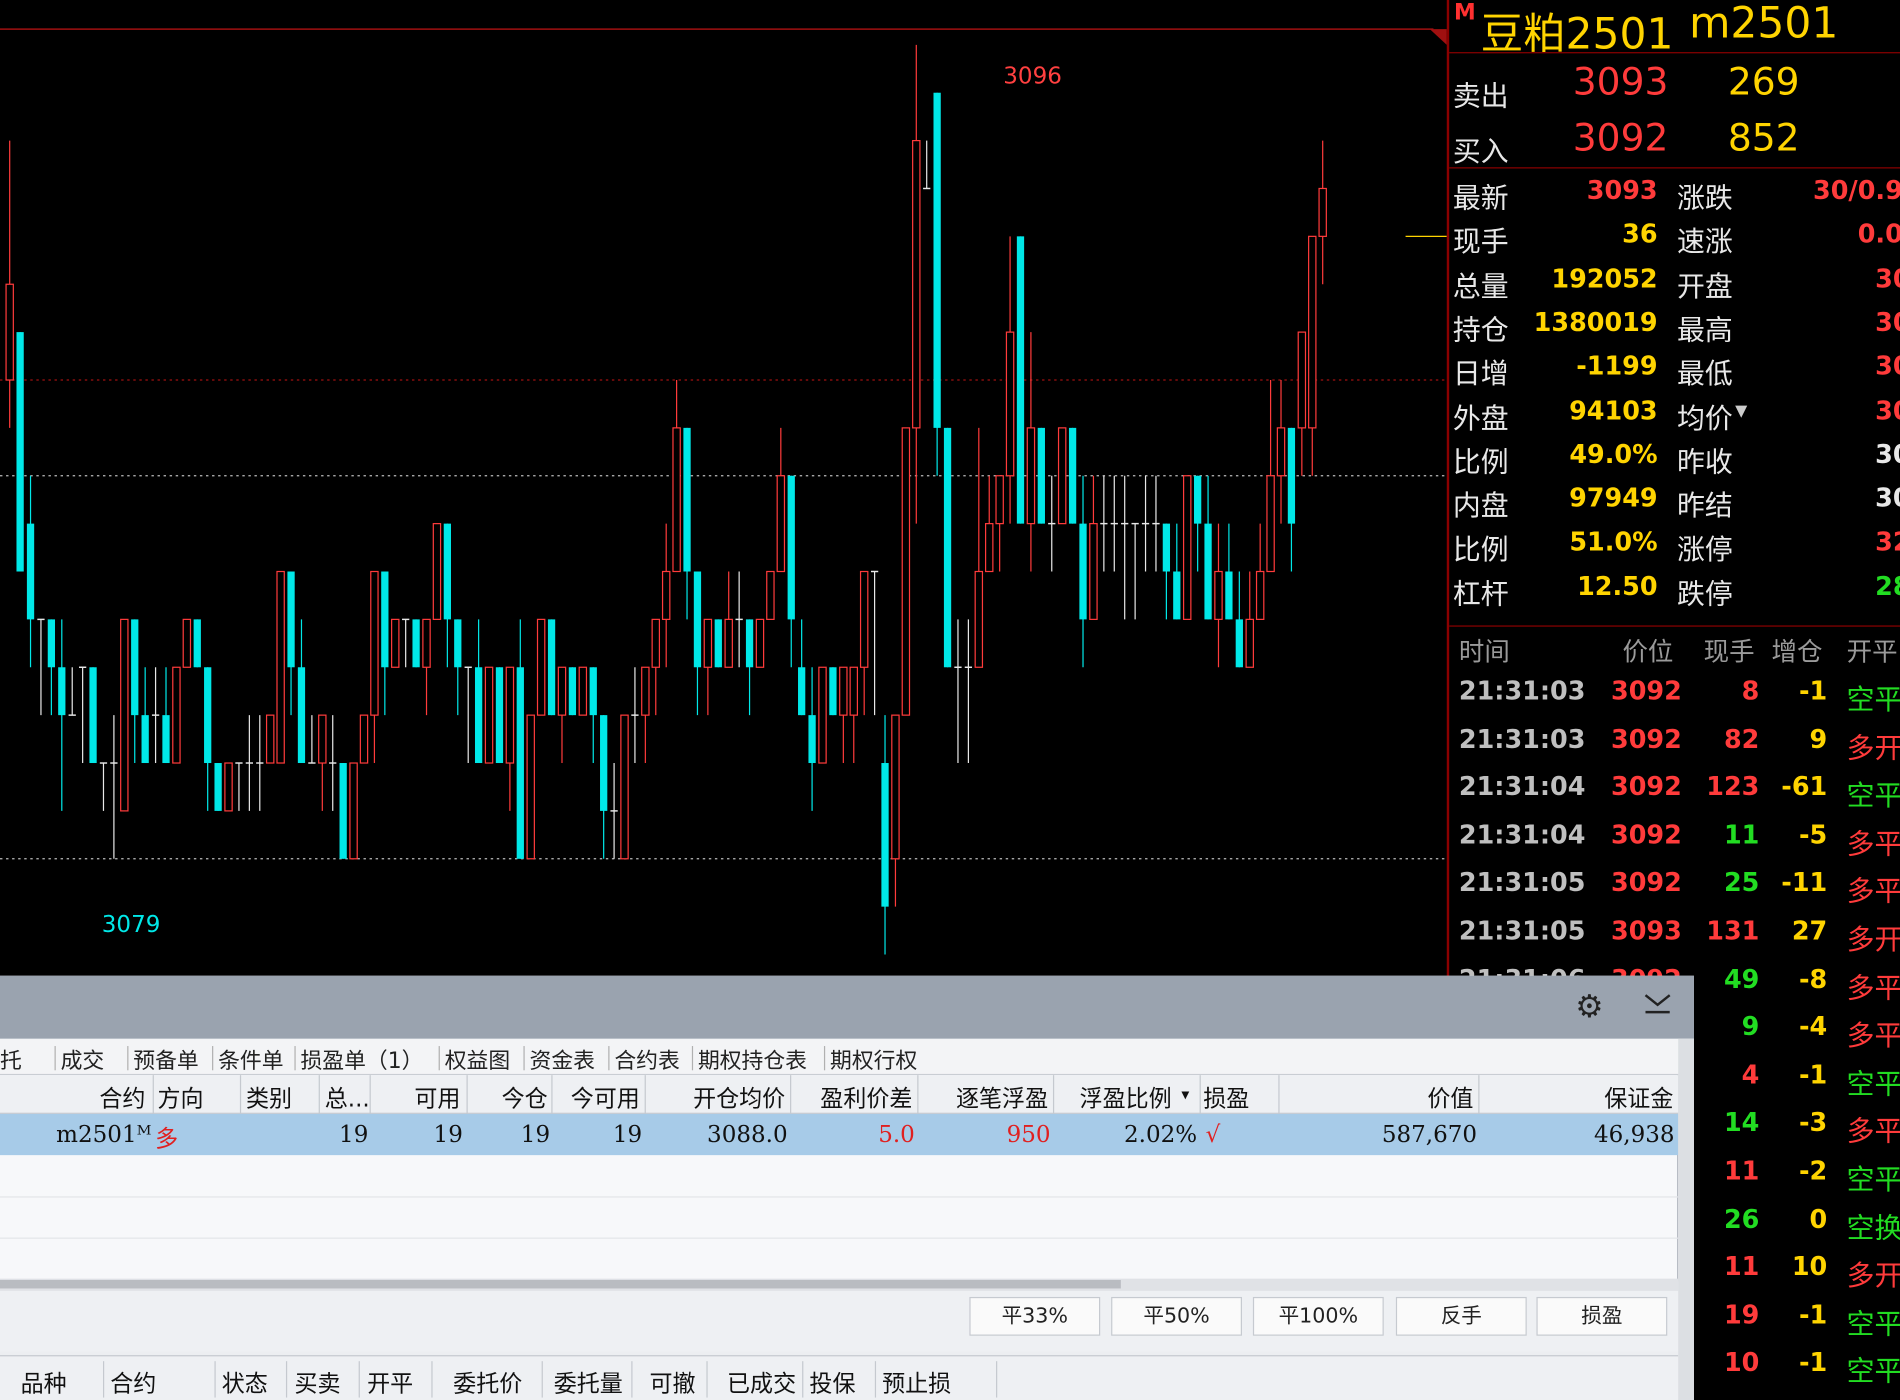 The image size is (1900, 1400). What do you see at coordinates (1602, 1316) in the screenshot?
I see `action-button-4: 损盈` at bounding box center [1602, 1316].